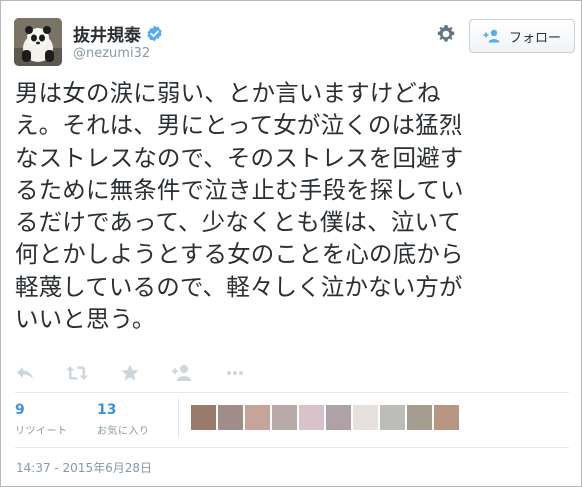 The image size is (582, 487). Describe the element at coordinates (111, 53) in the screenshot. I see `user-handle: @nezumi32` at that location.